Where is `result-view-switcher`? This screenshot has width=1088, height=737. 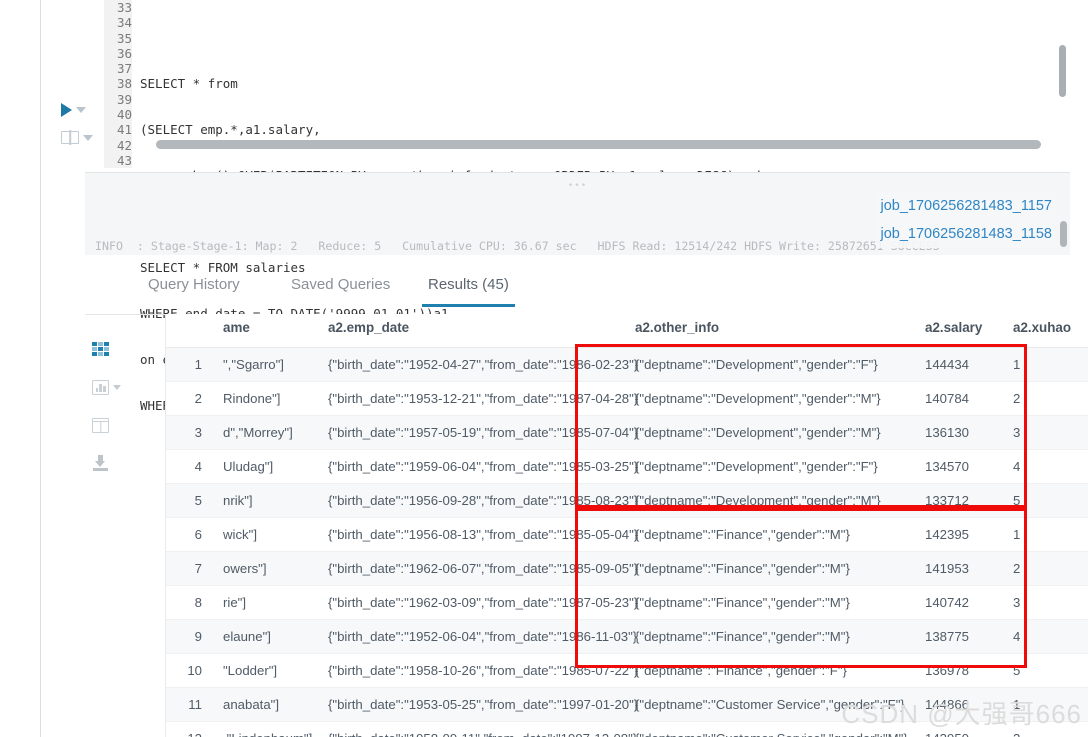
result-view-switcher is located at coordinates (105, 406).